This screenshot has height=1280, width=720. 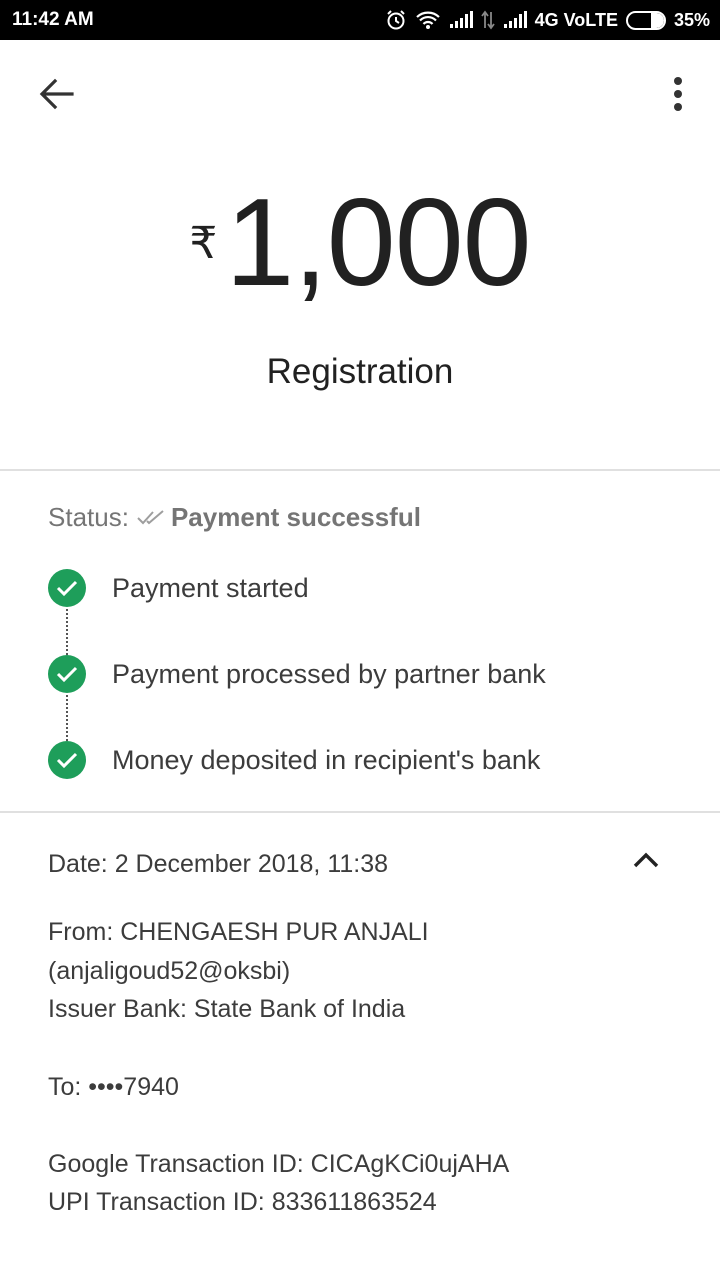 I want to click on status-step-text: Payment started, so click(x=210, y=587).